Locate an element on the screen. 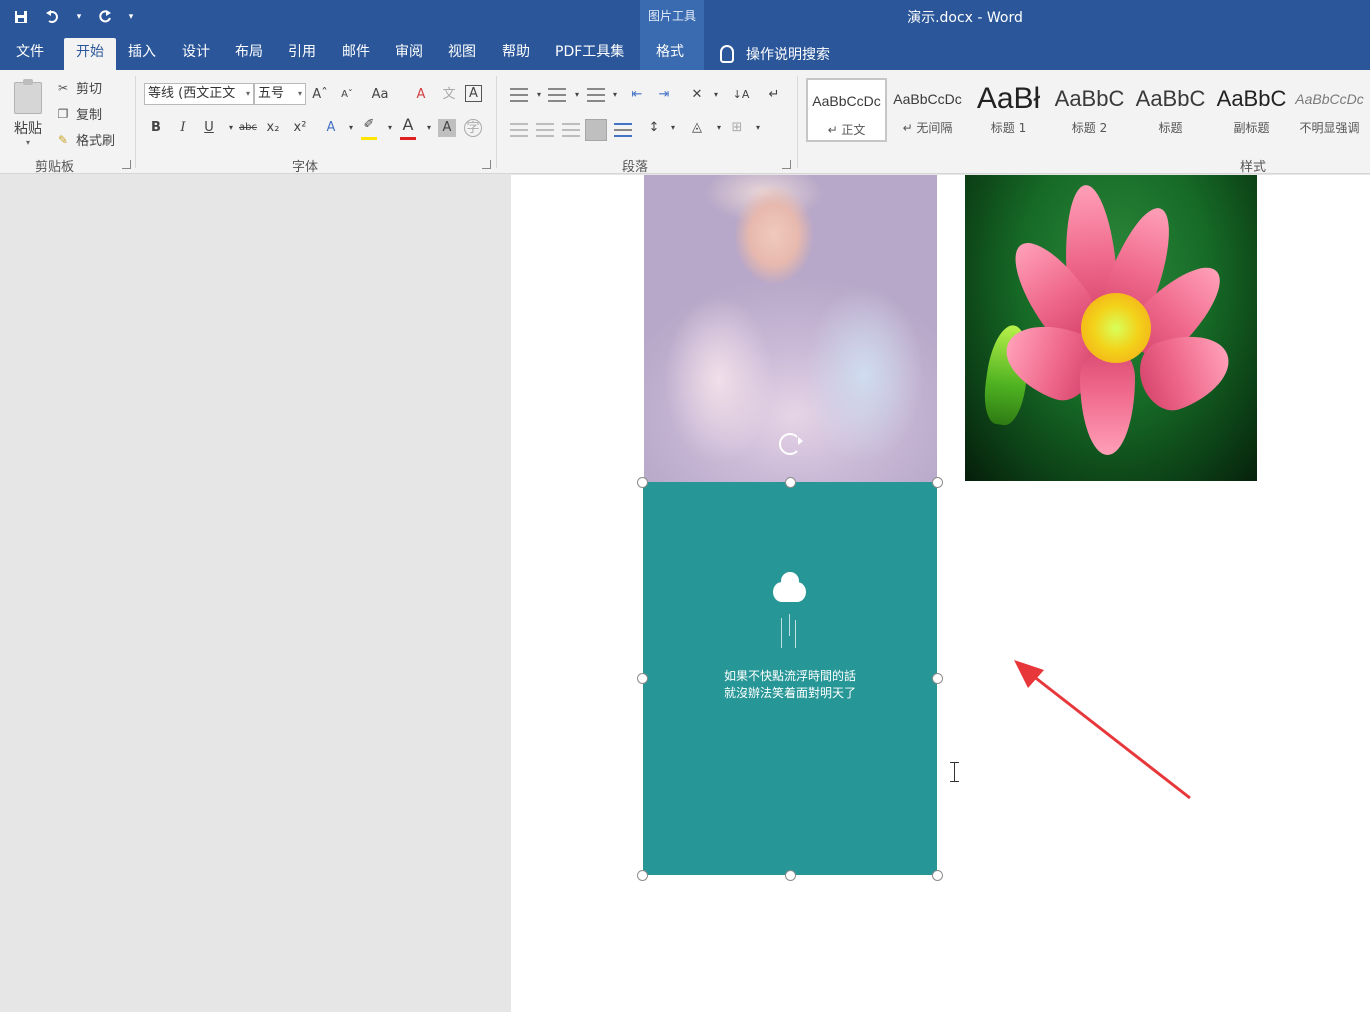  grow-font-icon: Aˆ is located at coordinates (320, 95).